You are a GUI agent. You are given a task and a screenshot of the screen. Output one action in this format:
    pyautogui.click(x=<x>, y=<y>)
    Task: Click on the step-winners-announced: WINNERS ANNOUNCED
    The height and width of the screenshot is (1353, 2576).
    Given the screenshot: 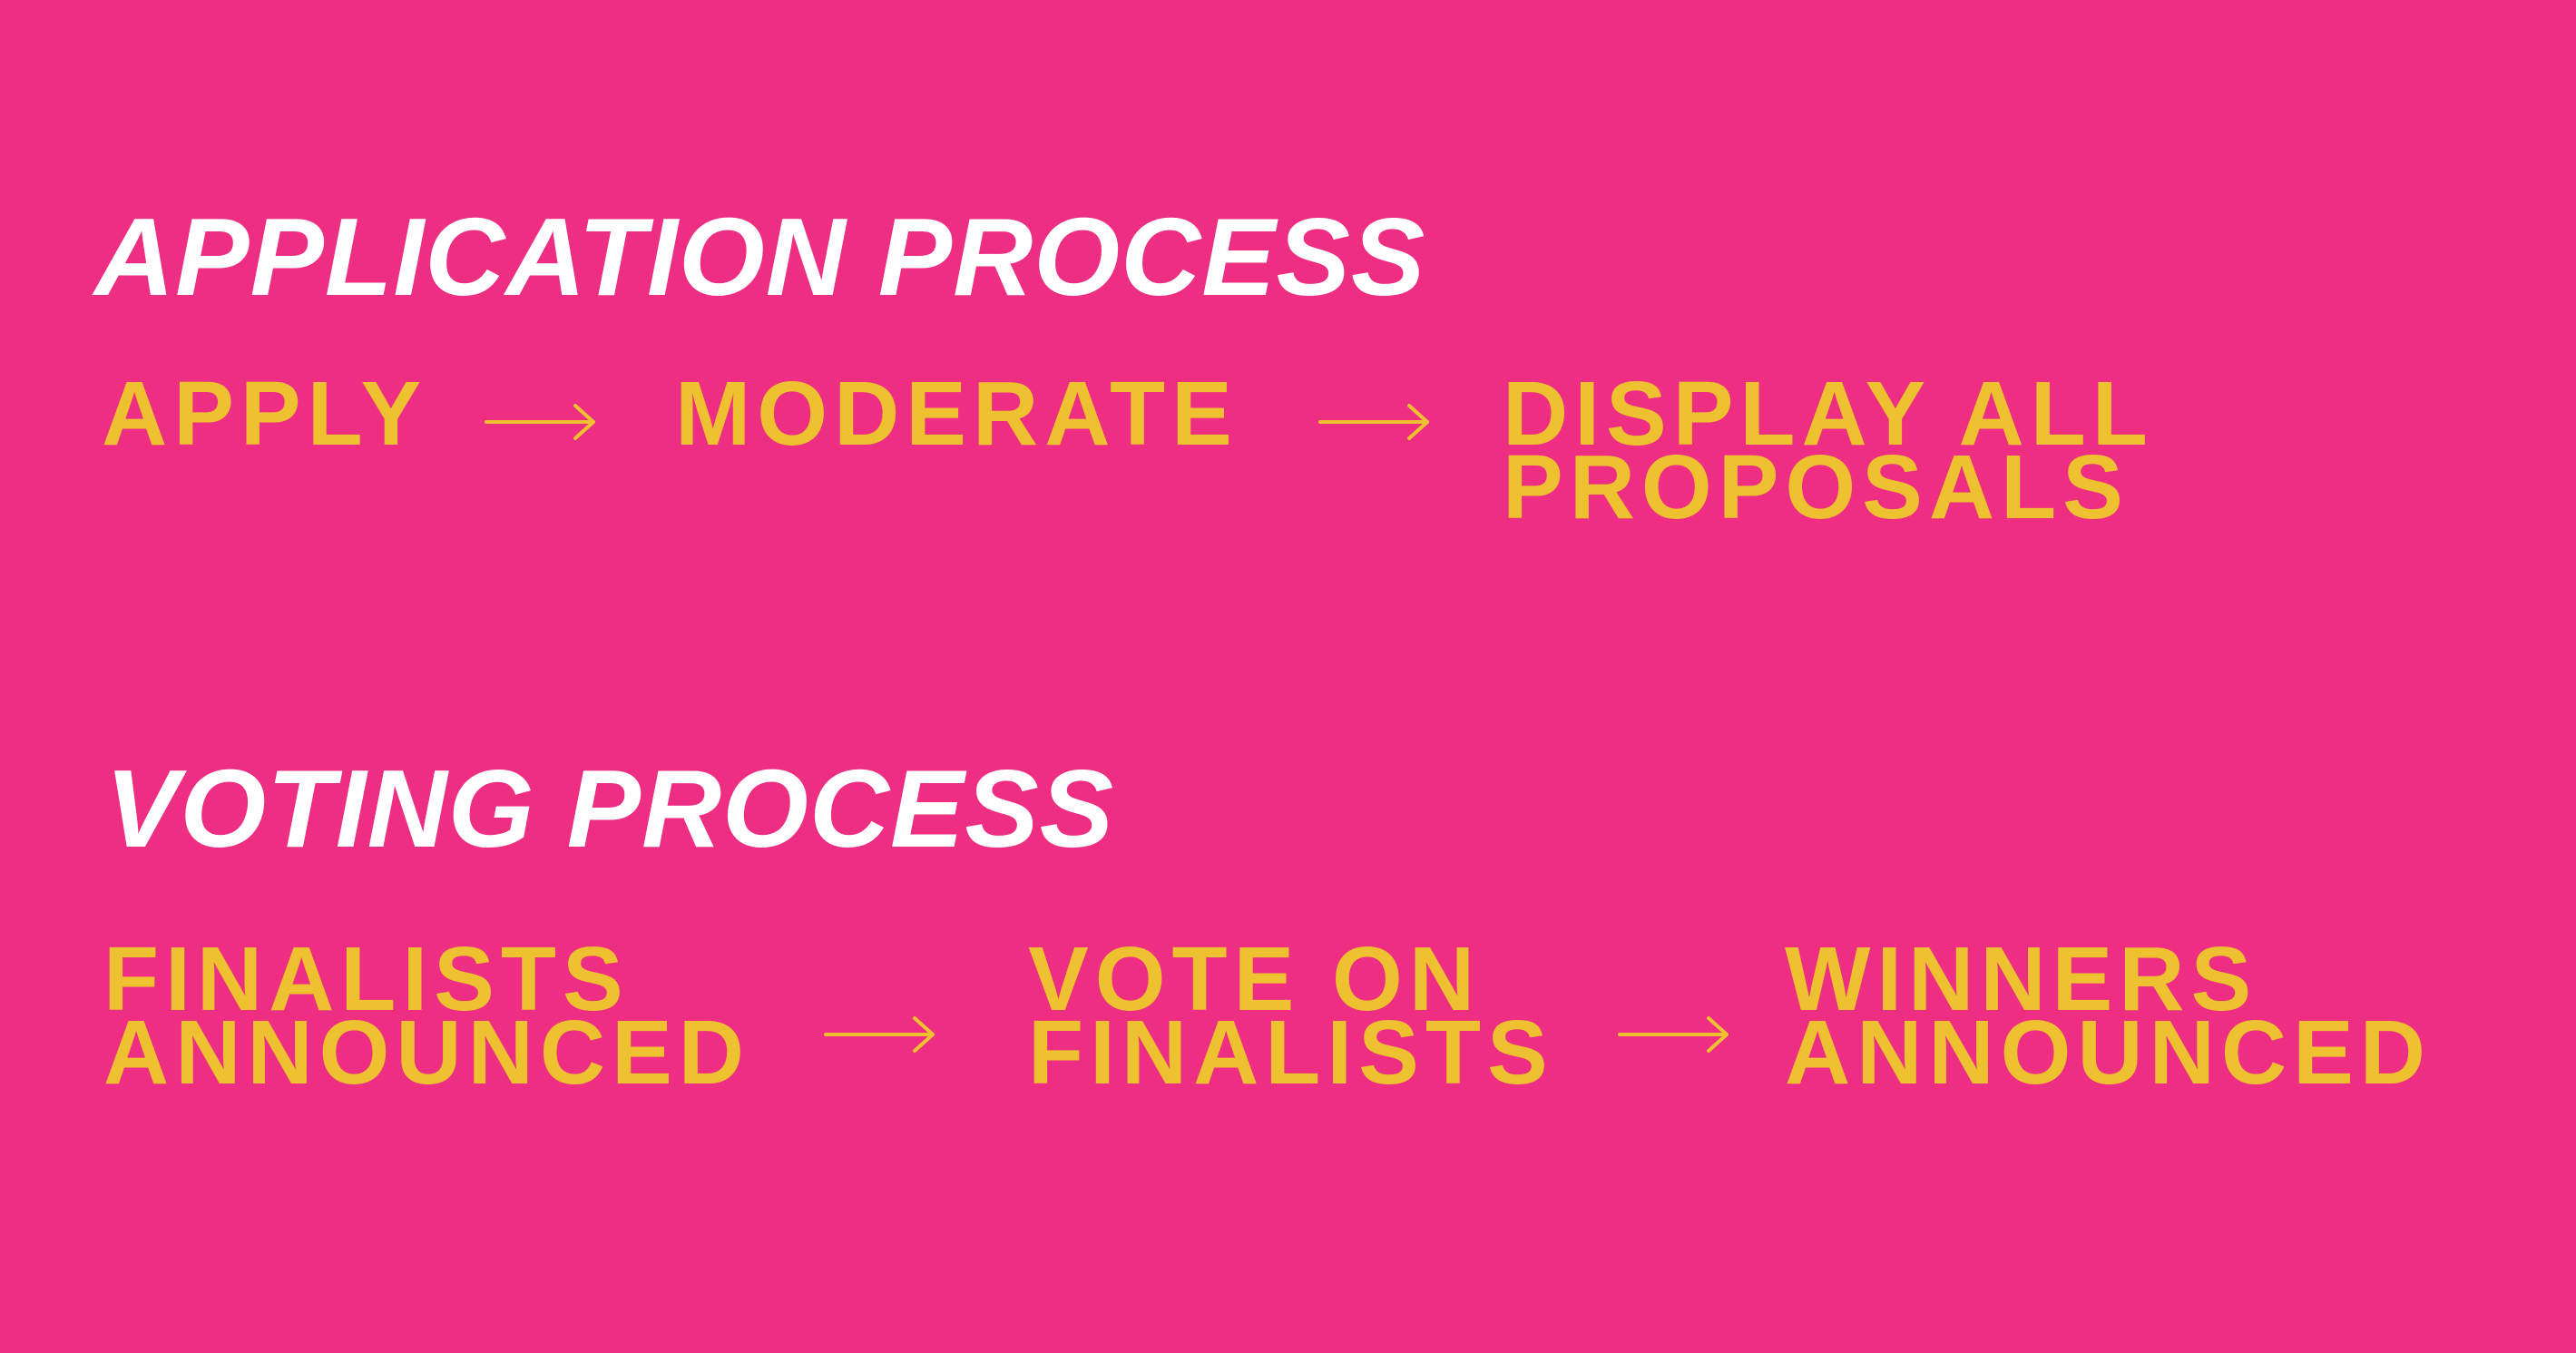 What is the action you would take?
    pyautogui.click(x=2108, y=1018)
    